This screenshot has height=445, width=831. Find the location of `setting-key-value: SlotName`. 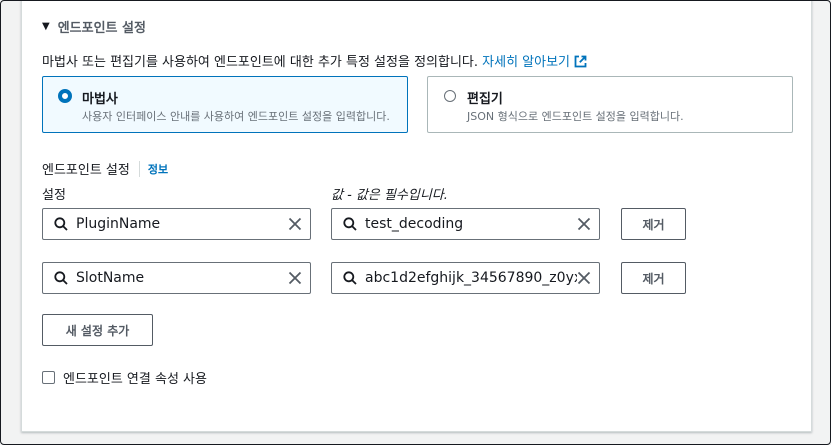

setting-key-value: SlotName is located at coordinates (110, 278).